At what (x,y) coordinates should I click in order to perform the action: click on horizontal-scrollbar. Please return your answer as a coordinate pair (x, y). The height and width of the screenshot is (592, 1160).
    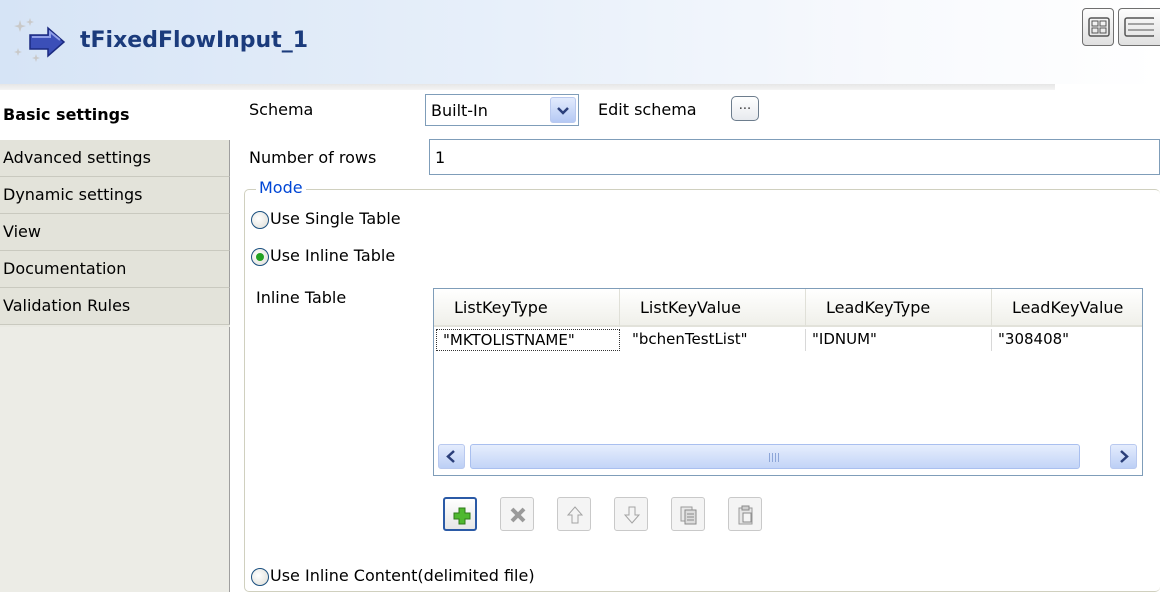
    Looking at the image, I should click on (789, 457).